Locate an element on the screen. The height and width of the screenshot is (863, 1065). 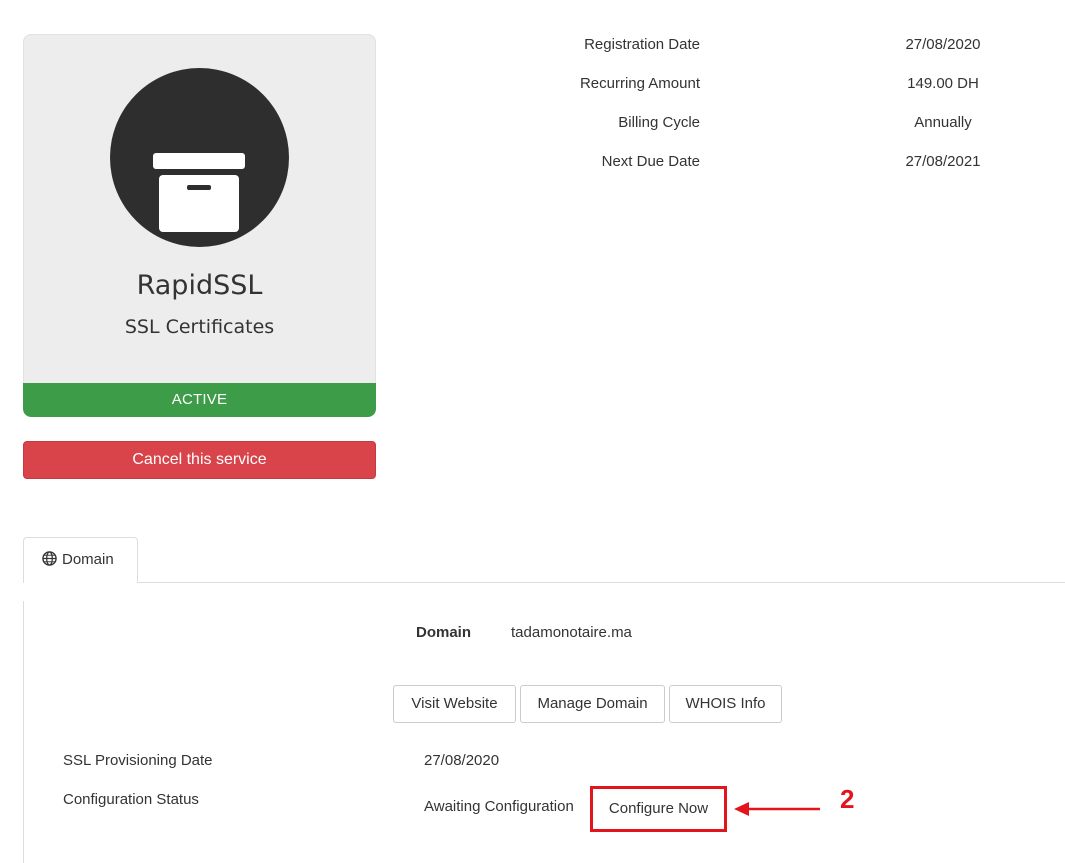
billing-row: Billing Cycle Annually is located at coordinates (532, 123).